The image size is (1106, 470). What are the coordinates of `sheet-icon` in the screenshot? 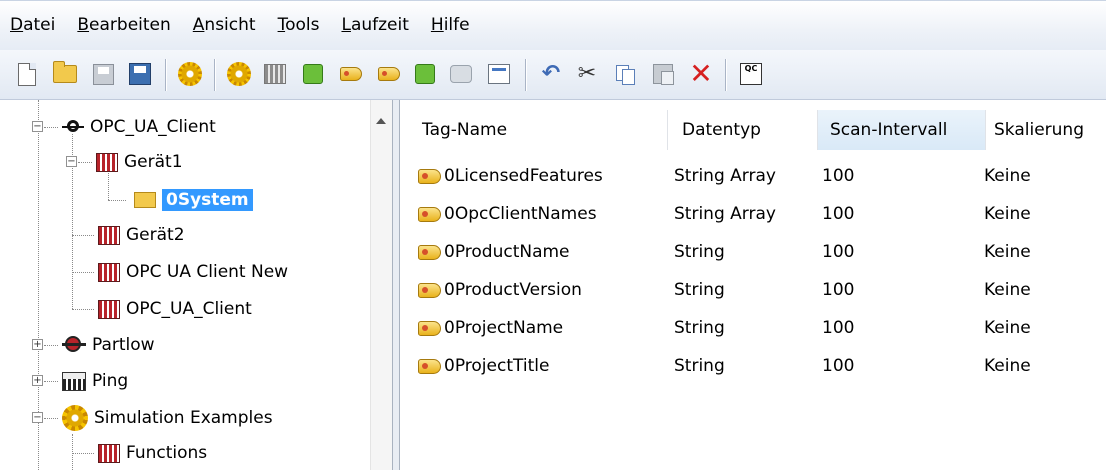 It's located at (461, 74).